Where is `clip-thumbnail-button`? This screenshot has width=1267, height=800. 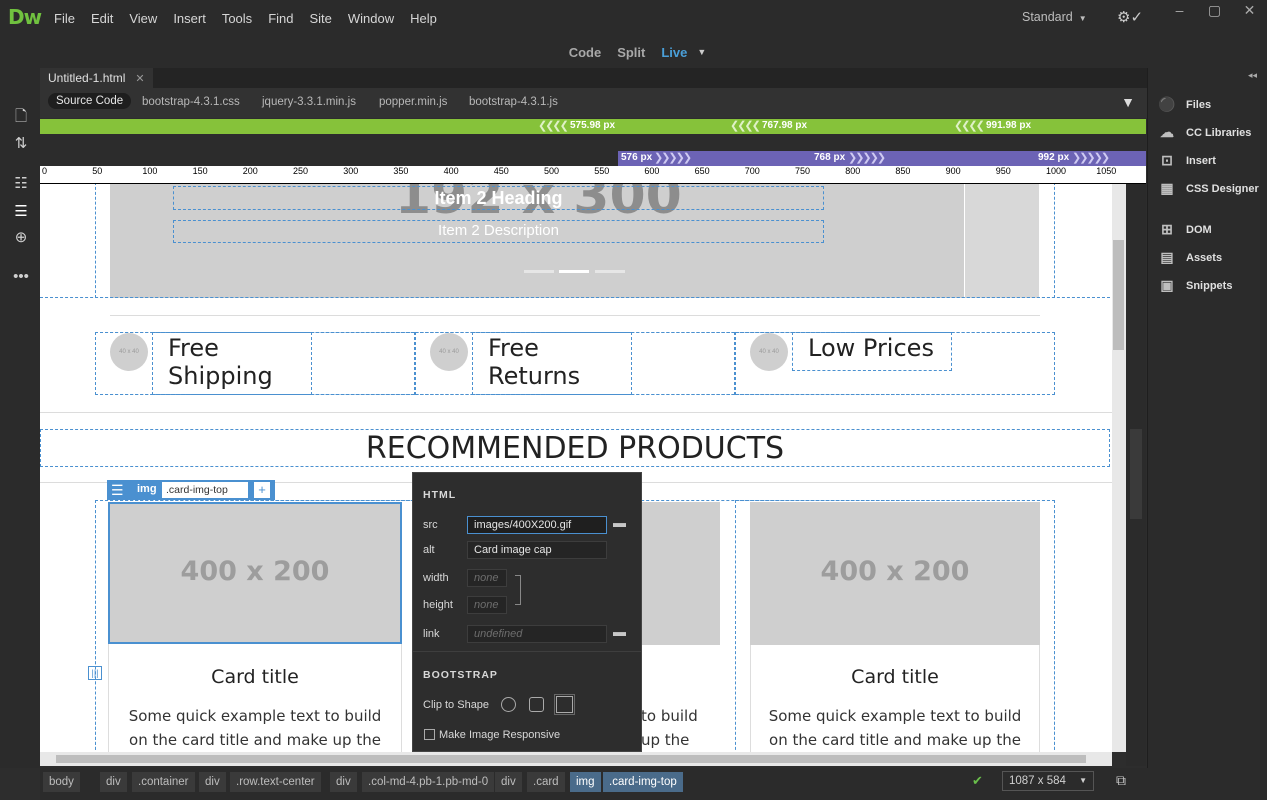 clip-thumbnail-button is located at coordinates (564, 704).